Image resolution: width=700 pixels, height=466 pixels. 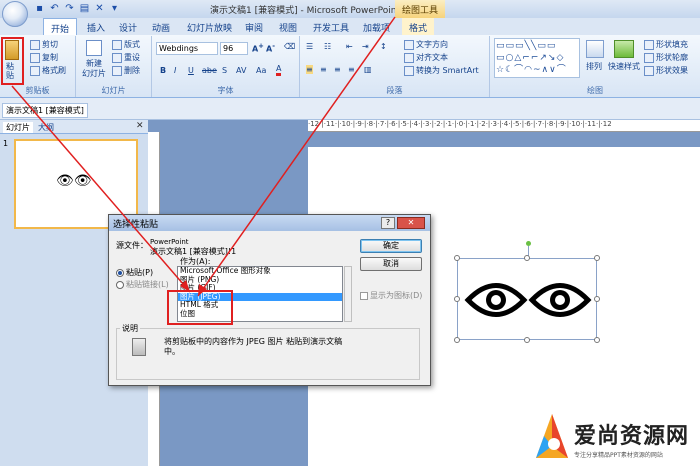 What do you see at coordinates (618, 455) in the screenshot?
I see `watermark-subtitle: 专注分享精品PPT素材资源的网站` at bounding box center [618, 455].